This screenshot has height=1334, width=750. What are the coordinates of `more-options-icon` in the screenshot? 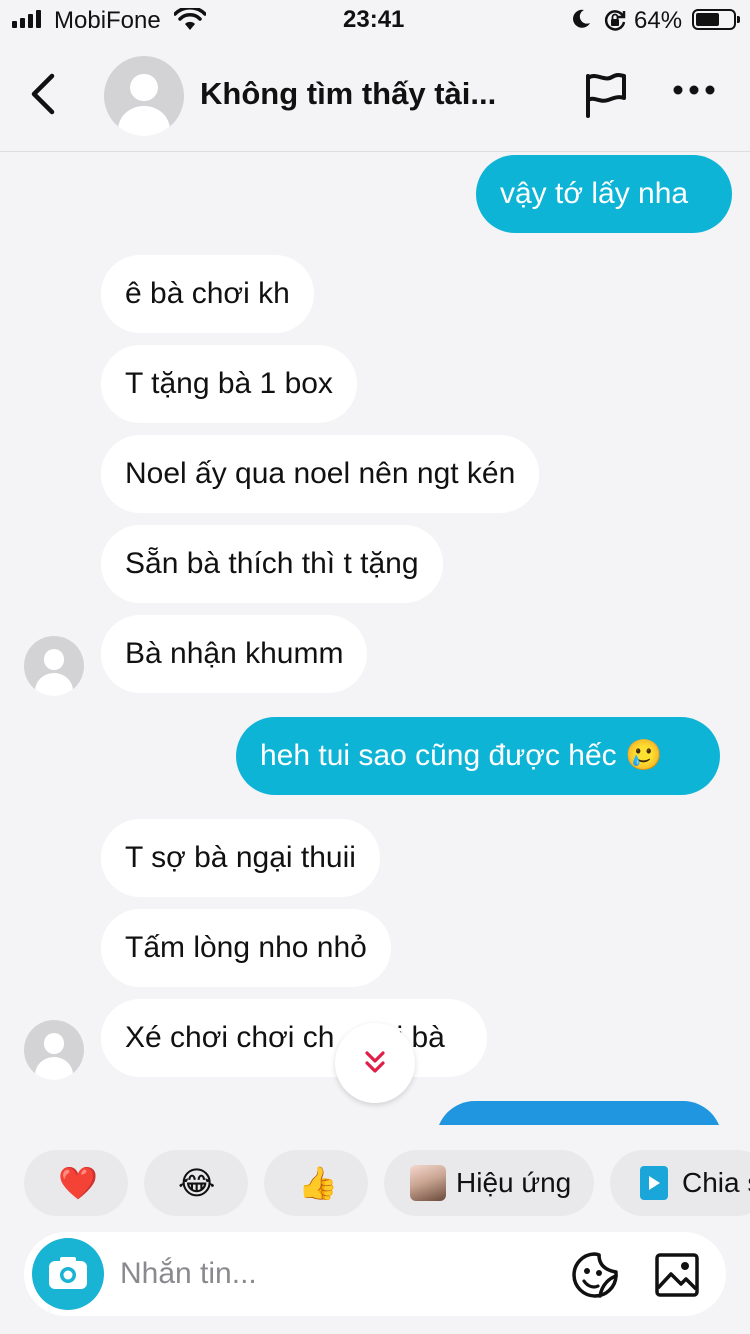 It's located at (694, 90).